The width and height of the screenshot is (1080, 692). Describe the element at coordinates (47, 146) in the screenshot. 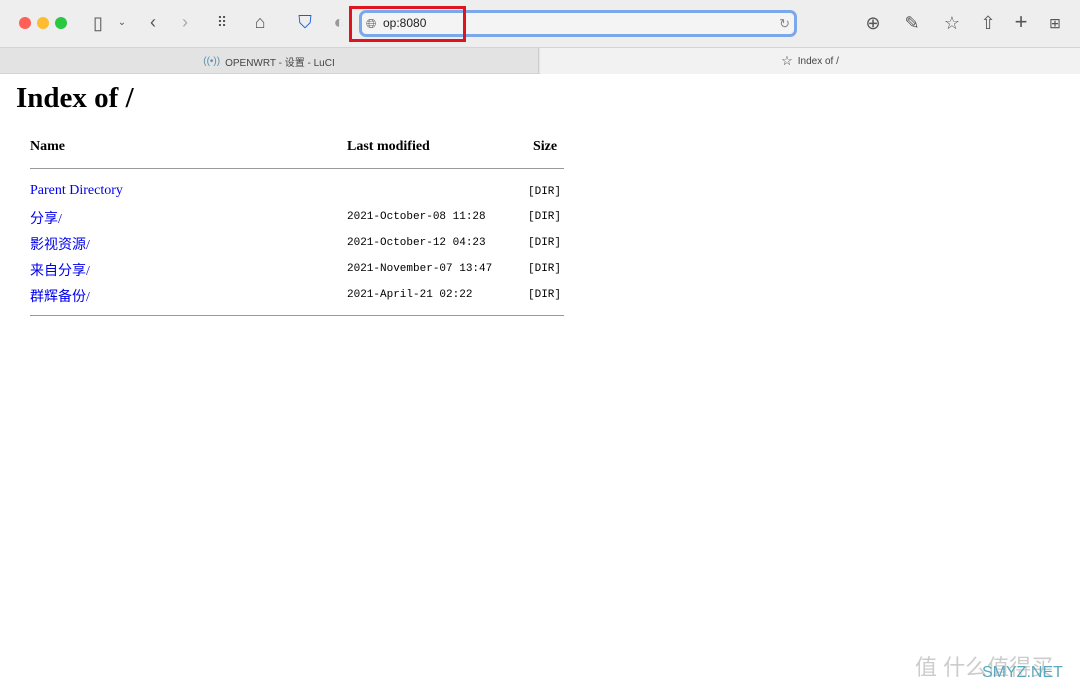

I see `column-header-name: Name` at that location.